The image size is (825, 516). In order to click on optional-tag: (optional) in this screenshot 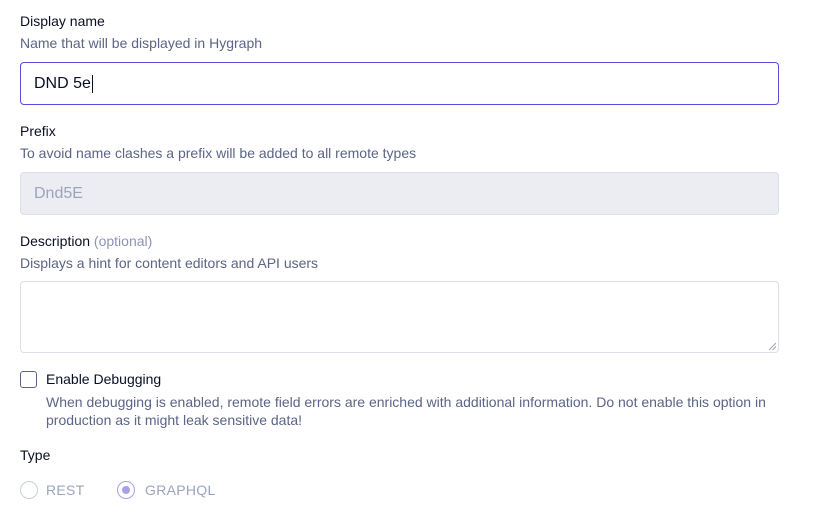, I will do `click(123, 241)`.